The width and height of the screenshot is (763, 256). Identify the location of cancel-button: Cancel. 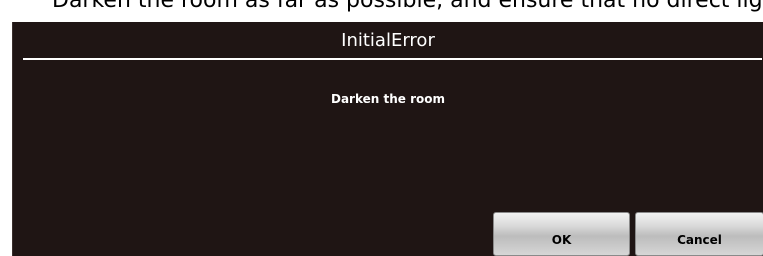
(699, 234).